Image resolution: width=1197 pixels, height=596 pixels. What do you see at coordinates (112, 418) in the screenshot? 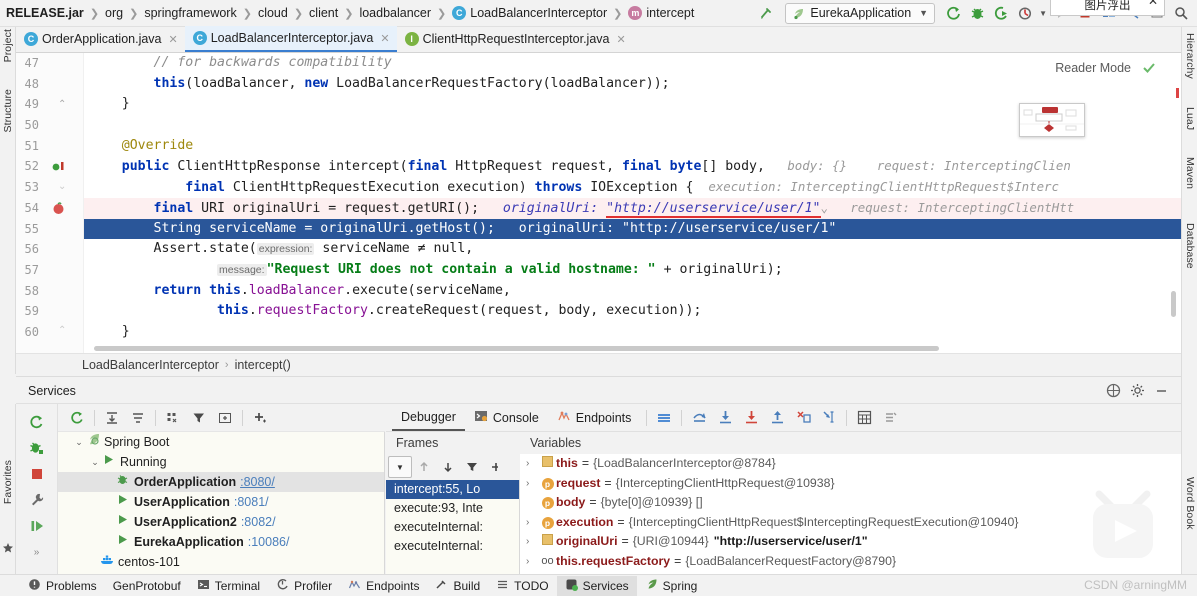
I see `expand-all-icon` at bounding box center [112, 418].